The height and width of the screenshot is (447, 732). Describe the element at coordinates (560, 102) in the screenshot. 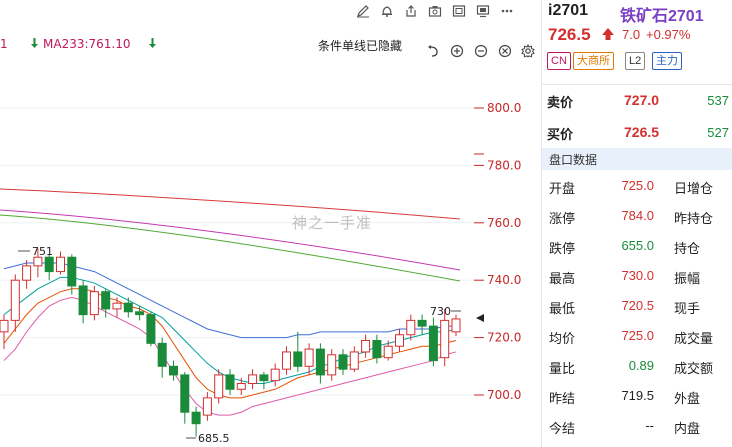

I see `ask-label: 卖价` at that location.